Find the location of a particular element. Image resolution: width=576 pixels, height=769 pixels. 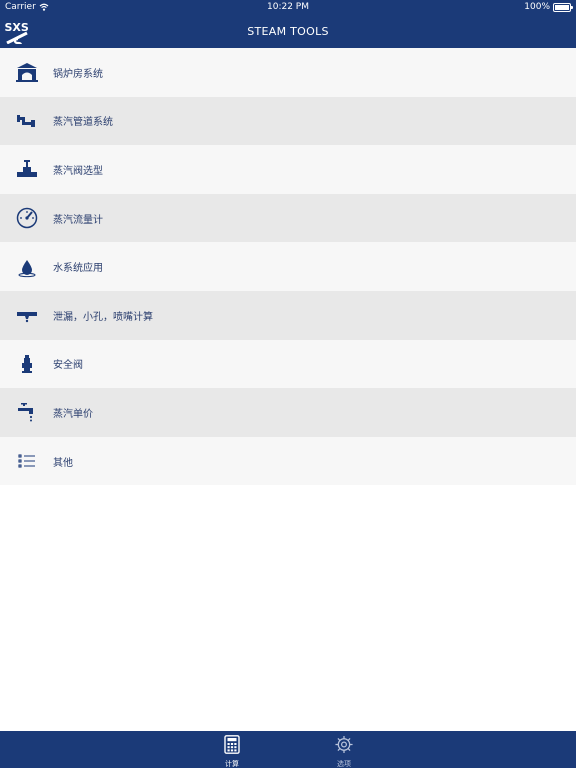

tab-calculate: 计算 is located at coordinates (232, 752).